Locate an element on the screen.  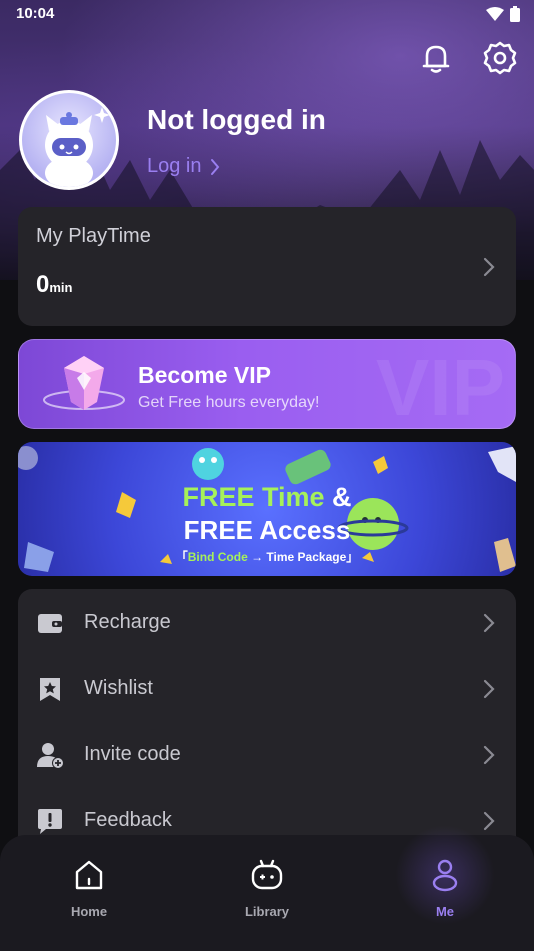
login-link: Log in is located at coordinates (183, 166).